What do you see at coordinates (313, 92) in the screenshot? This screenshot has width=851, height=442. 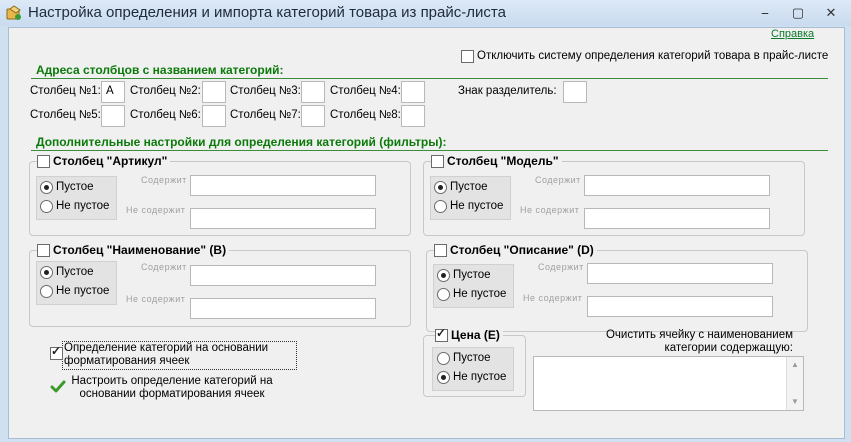 I see `column-3-input` at bounding box center [313, 92].